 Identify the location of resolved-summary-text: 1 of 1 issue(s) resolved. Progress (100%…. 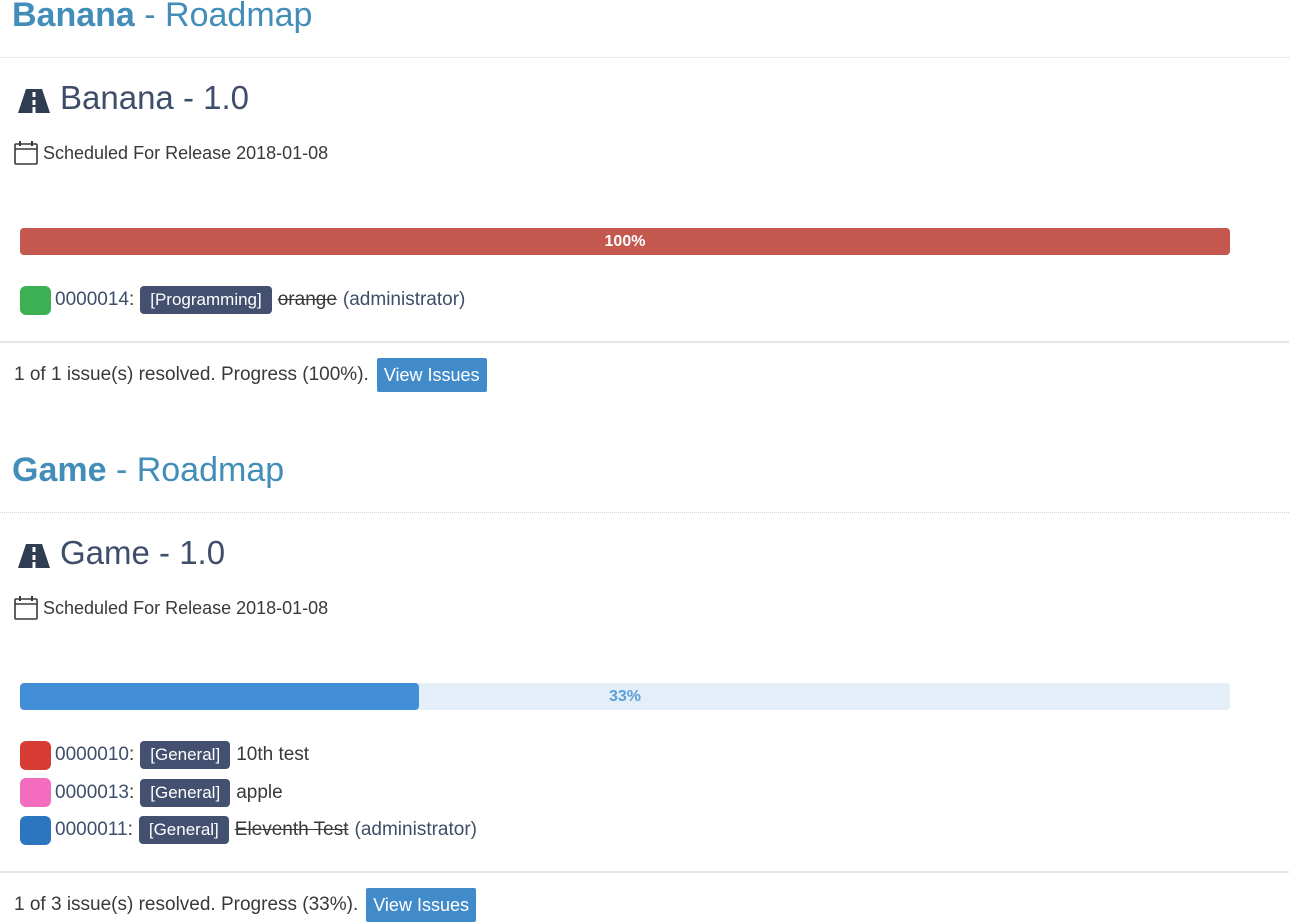
(191, 374).